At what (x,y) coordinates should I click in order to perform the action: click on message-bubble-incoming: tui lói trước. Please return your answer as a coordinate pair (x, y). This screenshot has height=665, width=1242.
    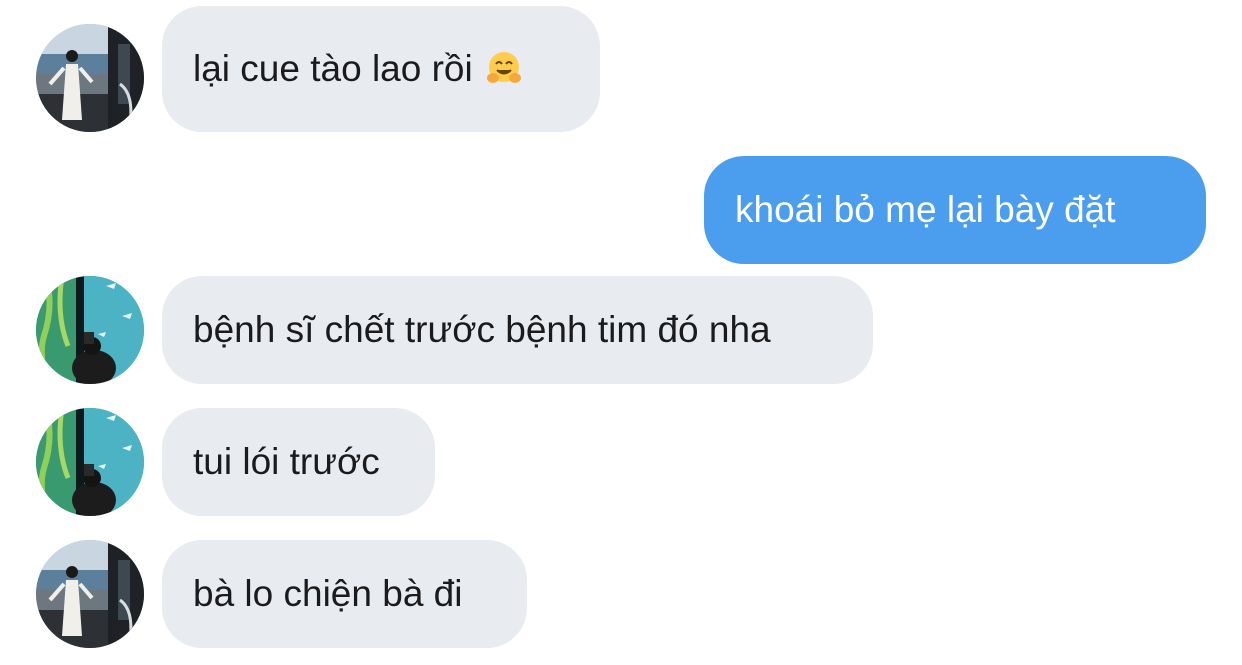
    Looking at the image, I should click on (298, 462).